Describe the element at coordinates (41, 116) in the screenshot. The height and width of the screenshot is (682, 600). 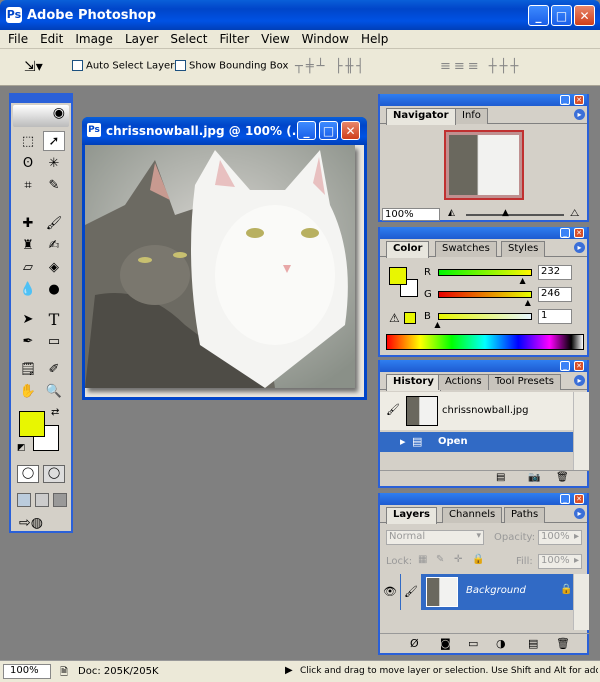
I see `adobe-eye-icon: ◉` at that location.